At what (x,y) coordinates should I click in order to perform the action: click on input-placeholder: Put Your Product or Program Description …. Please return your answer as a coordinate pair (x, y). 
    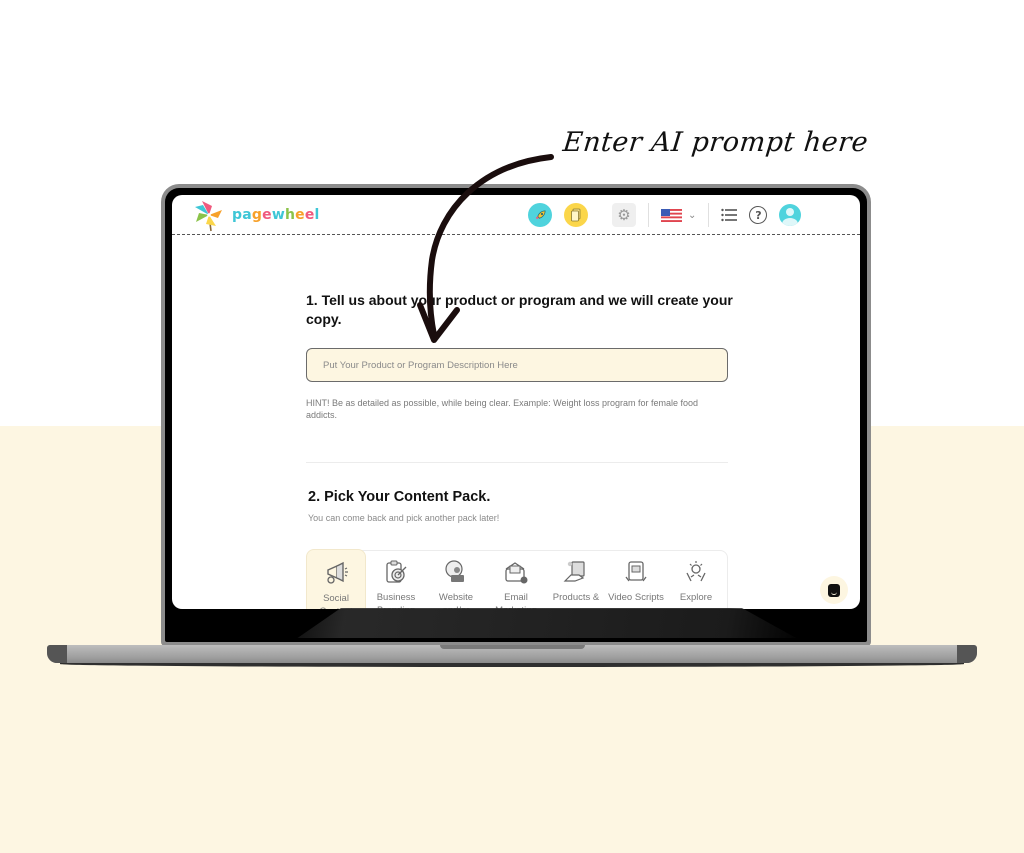
    Looking at the image, I should click on (420, 365).